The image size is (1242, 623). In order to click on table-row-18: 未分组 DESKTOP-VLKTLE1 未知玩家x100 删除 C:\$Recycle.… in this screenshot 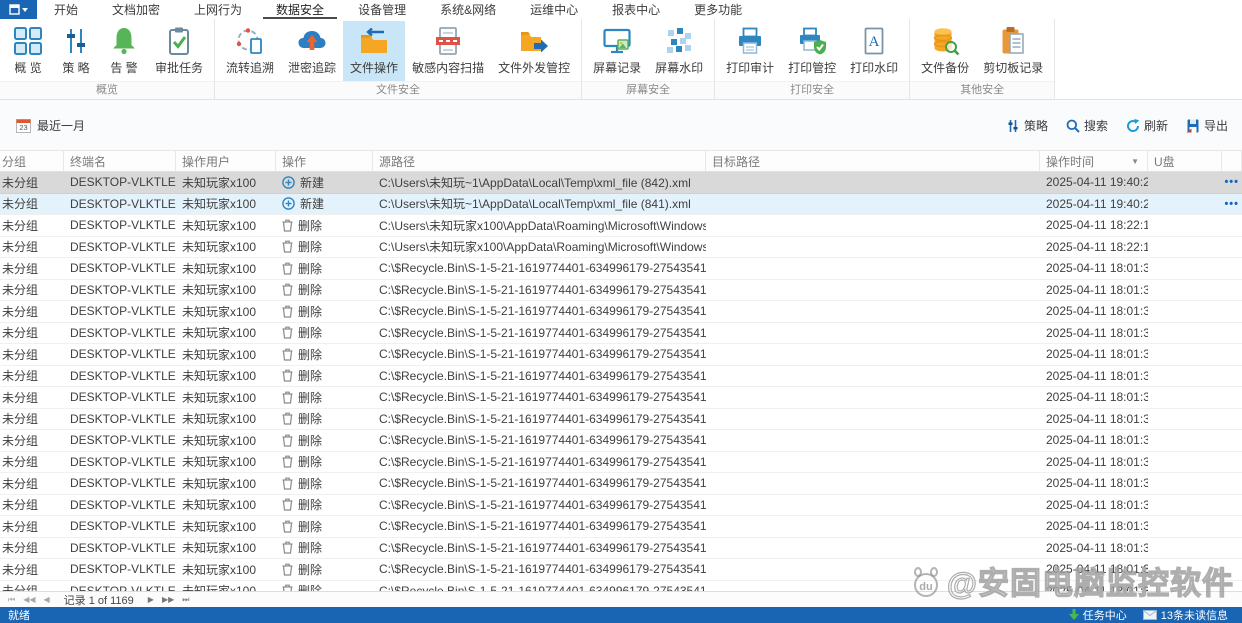, I will do `click(621, 570)`.